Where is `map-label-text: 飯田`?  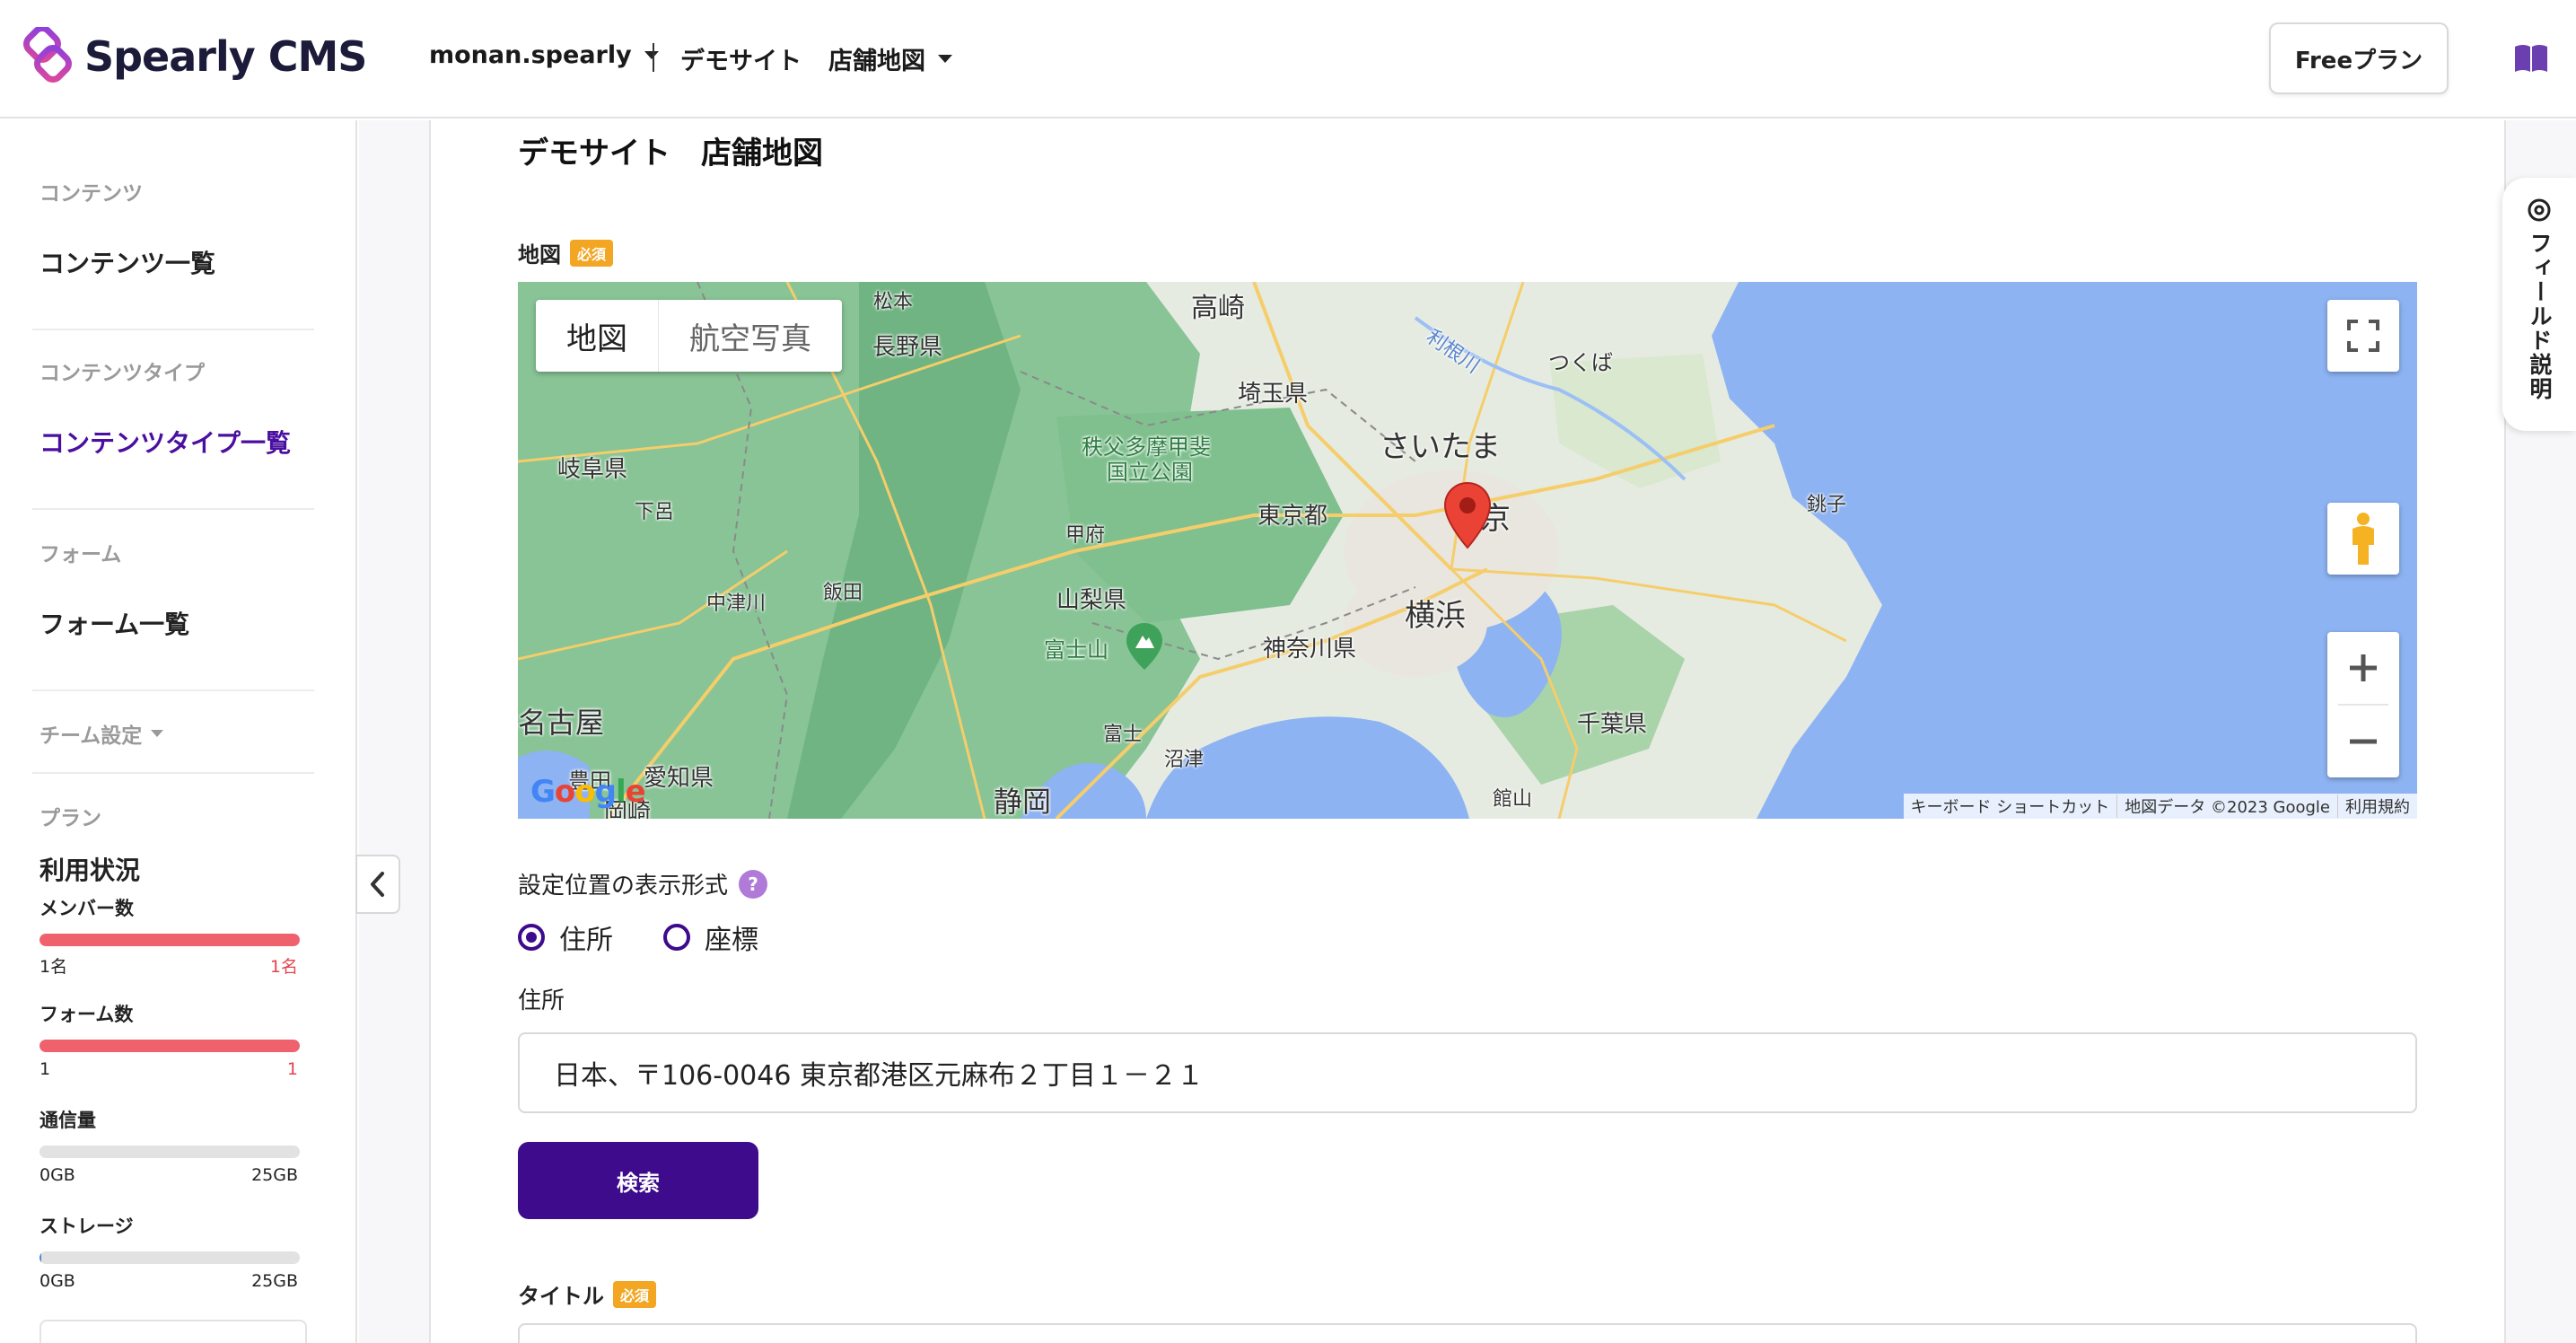
map-label-text: 飯田 is located at coordinates (843, 593).